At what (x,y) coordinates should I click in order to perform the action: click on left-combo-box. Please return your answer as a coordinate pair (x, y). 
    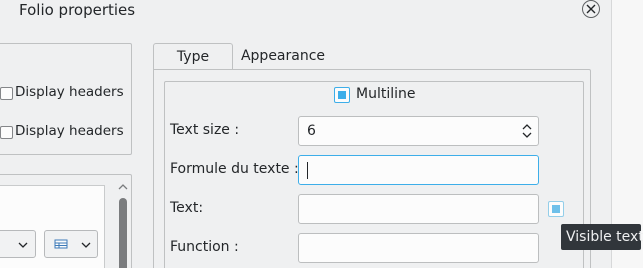
    Looking at the image, I should click on (18, 244).